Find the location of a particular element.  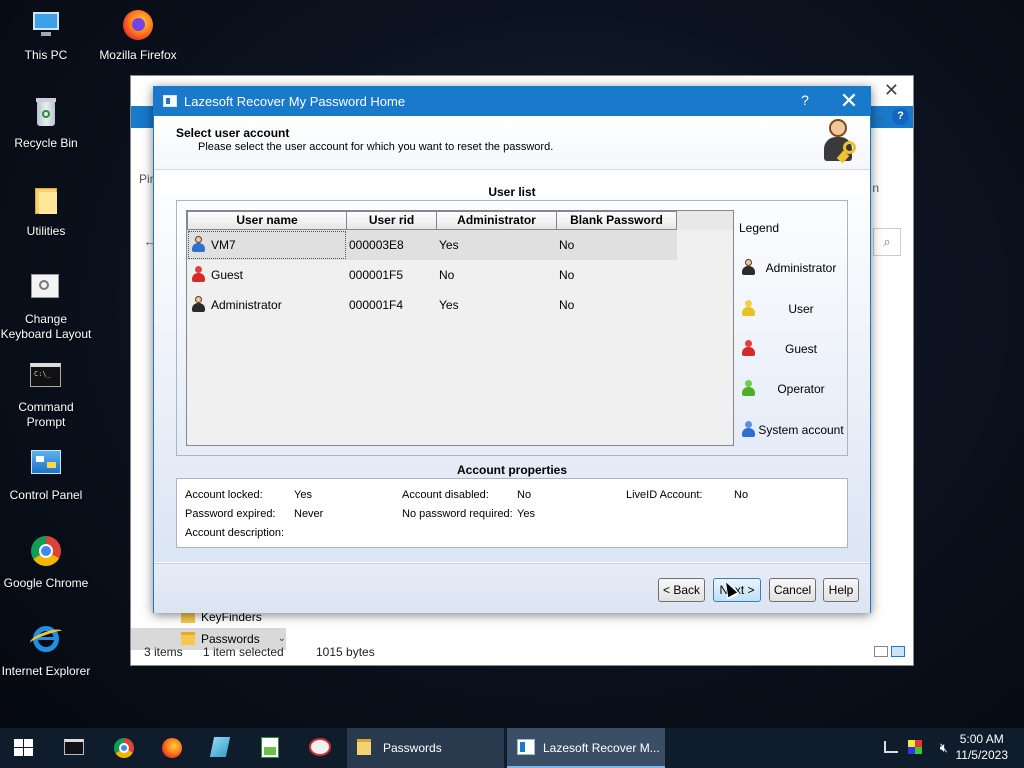

view-toggle is located at coordinates (888, 652).